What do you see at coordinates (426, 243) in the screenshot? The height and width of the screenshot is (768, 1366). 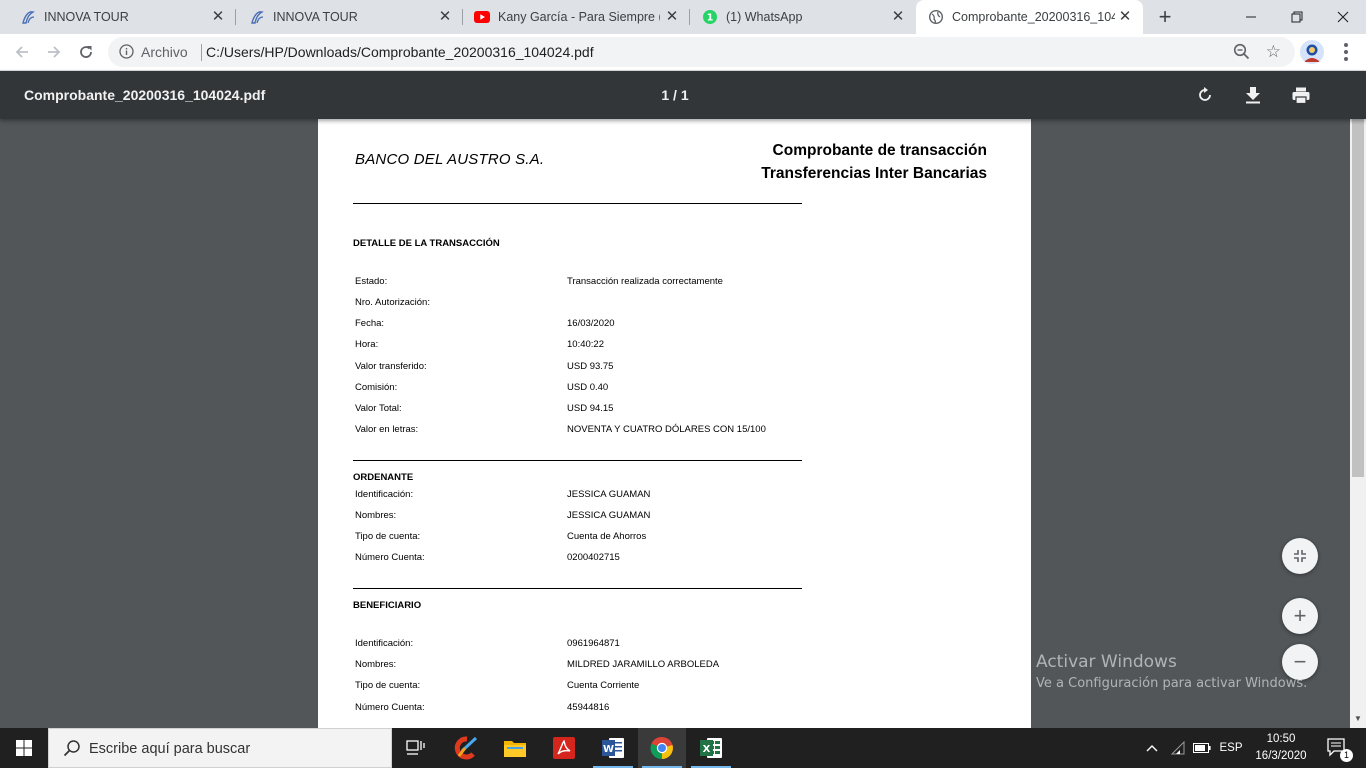 I see `detail-heading: DETALLE DE LA TRANSACCIÓN` at bounding box center [426, 243].